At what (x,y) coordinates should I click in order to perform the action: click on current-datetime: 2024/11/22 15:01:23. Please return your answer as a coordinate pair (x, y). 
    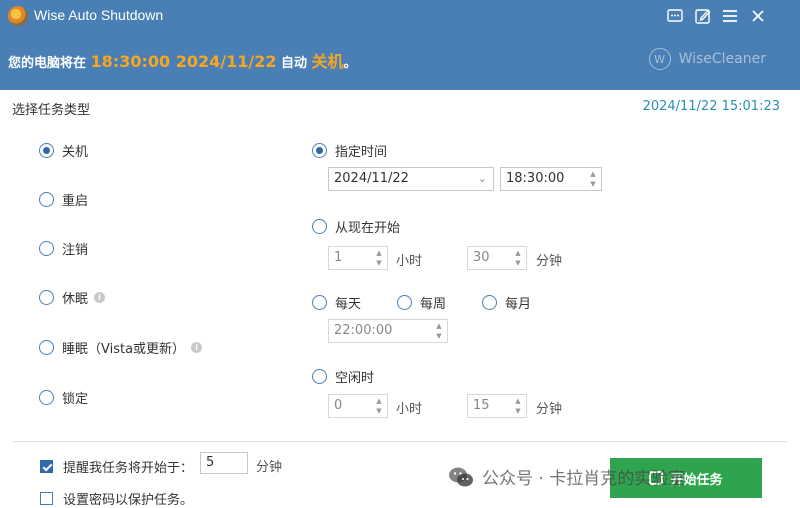
    Looking at the image, I should click on (711, 106).